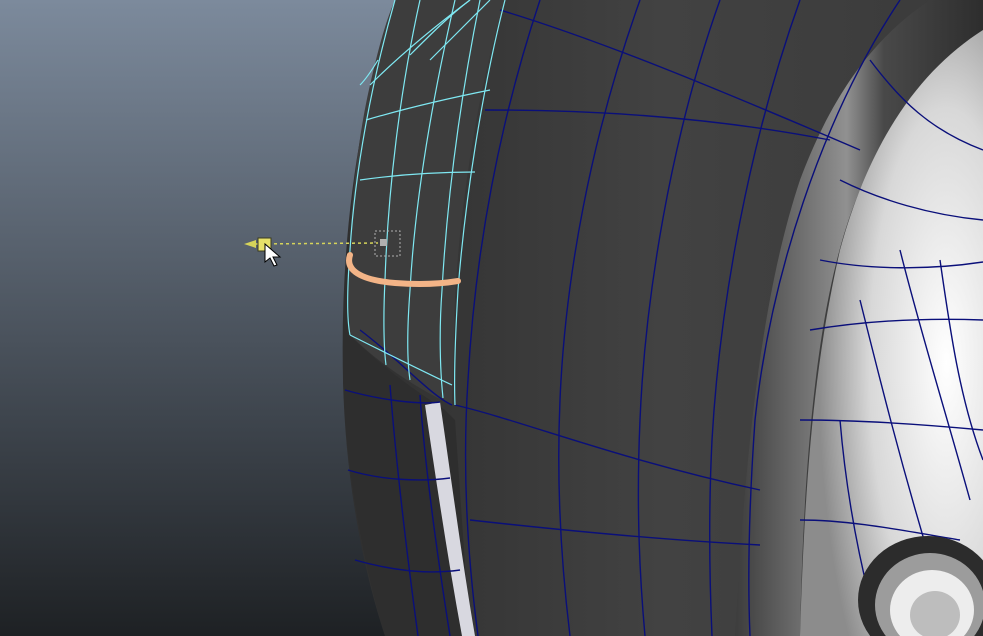 This screenshot has height=636, width=983. Describe the element at coordinates (383, 242) in the screenshot. I see `pivot-point` at that location.